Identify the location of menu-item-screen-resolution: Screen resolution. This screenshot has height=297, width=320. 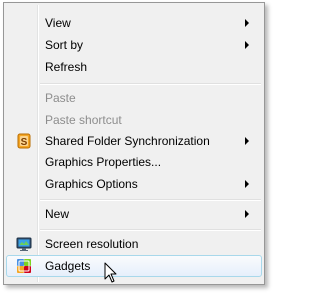
(134, 244).